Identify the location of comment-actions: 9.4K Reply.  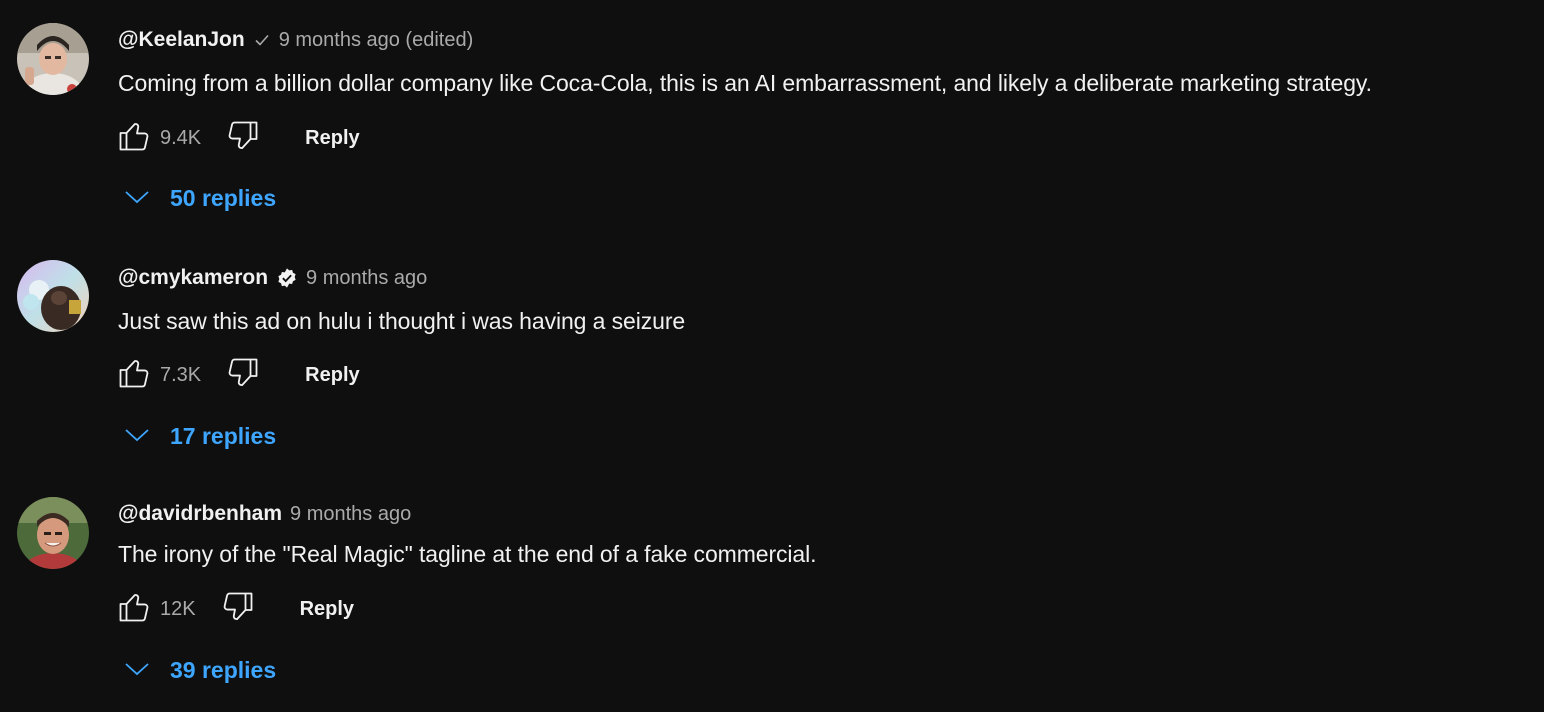
(237, 138).